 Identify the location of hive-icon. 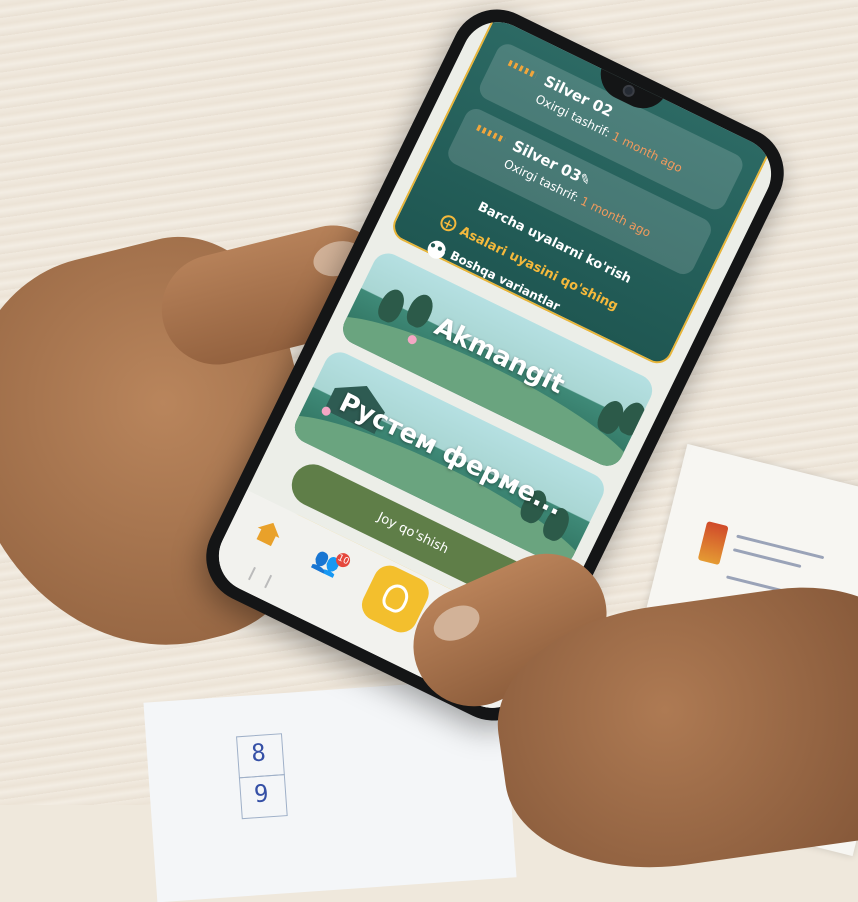
(395, 598).